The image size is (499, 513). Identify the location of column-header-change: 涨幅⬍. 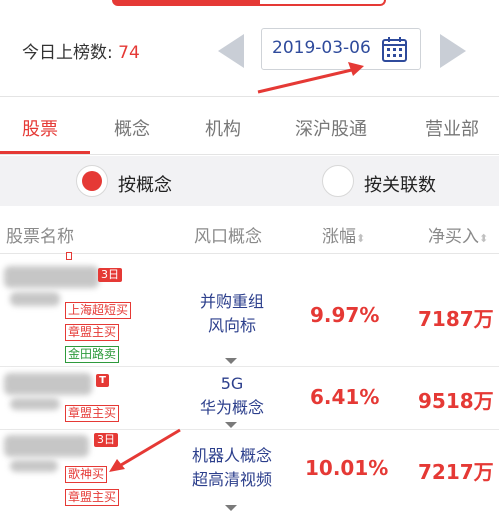
(343, 234).